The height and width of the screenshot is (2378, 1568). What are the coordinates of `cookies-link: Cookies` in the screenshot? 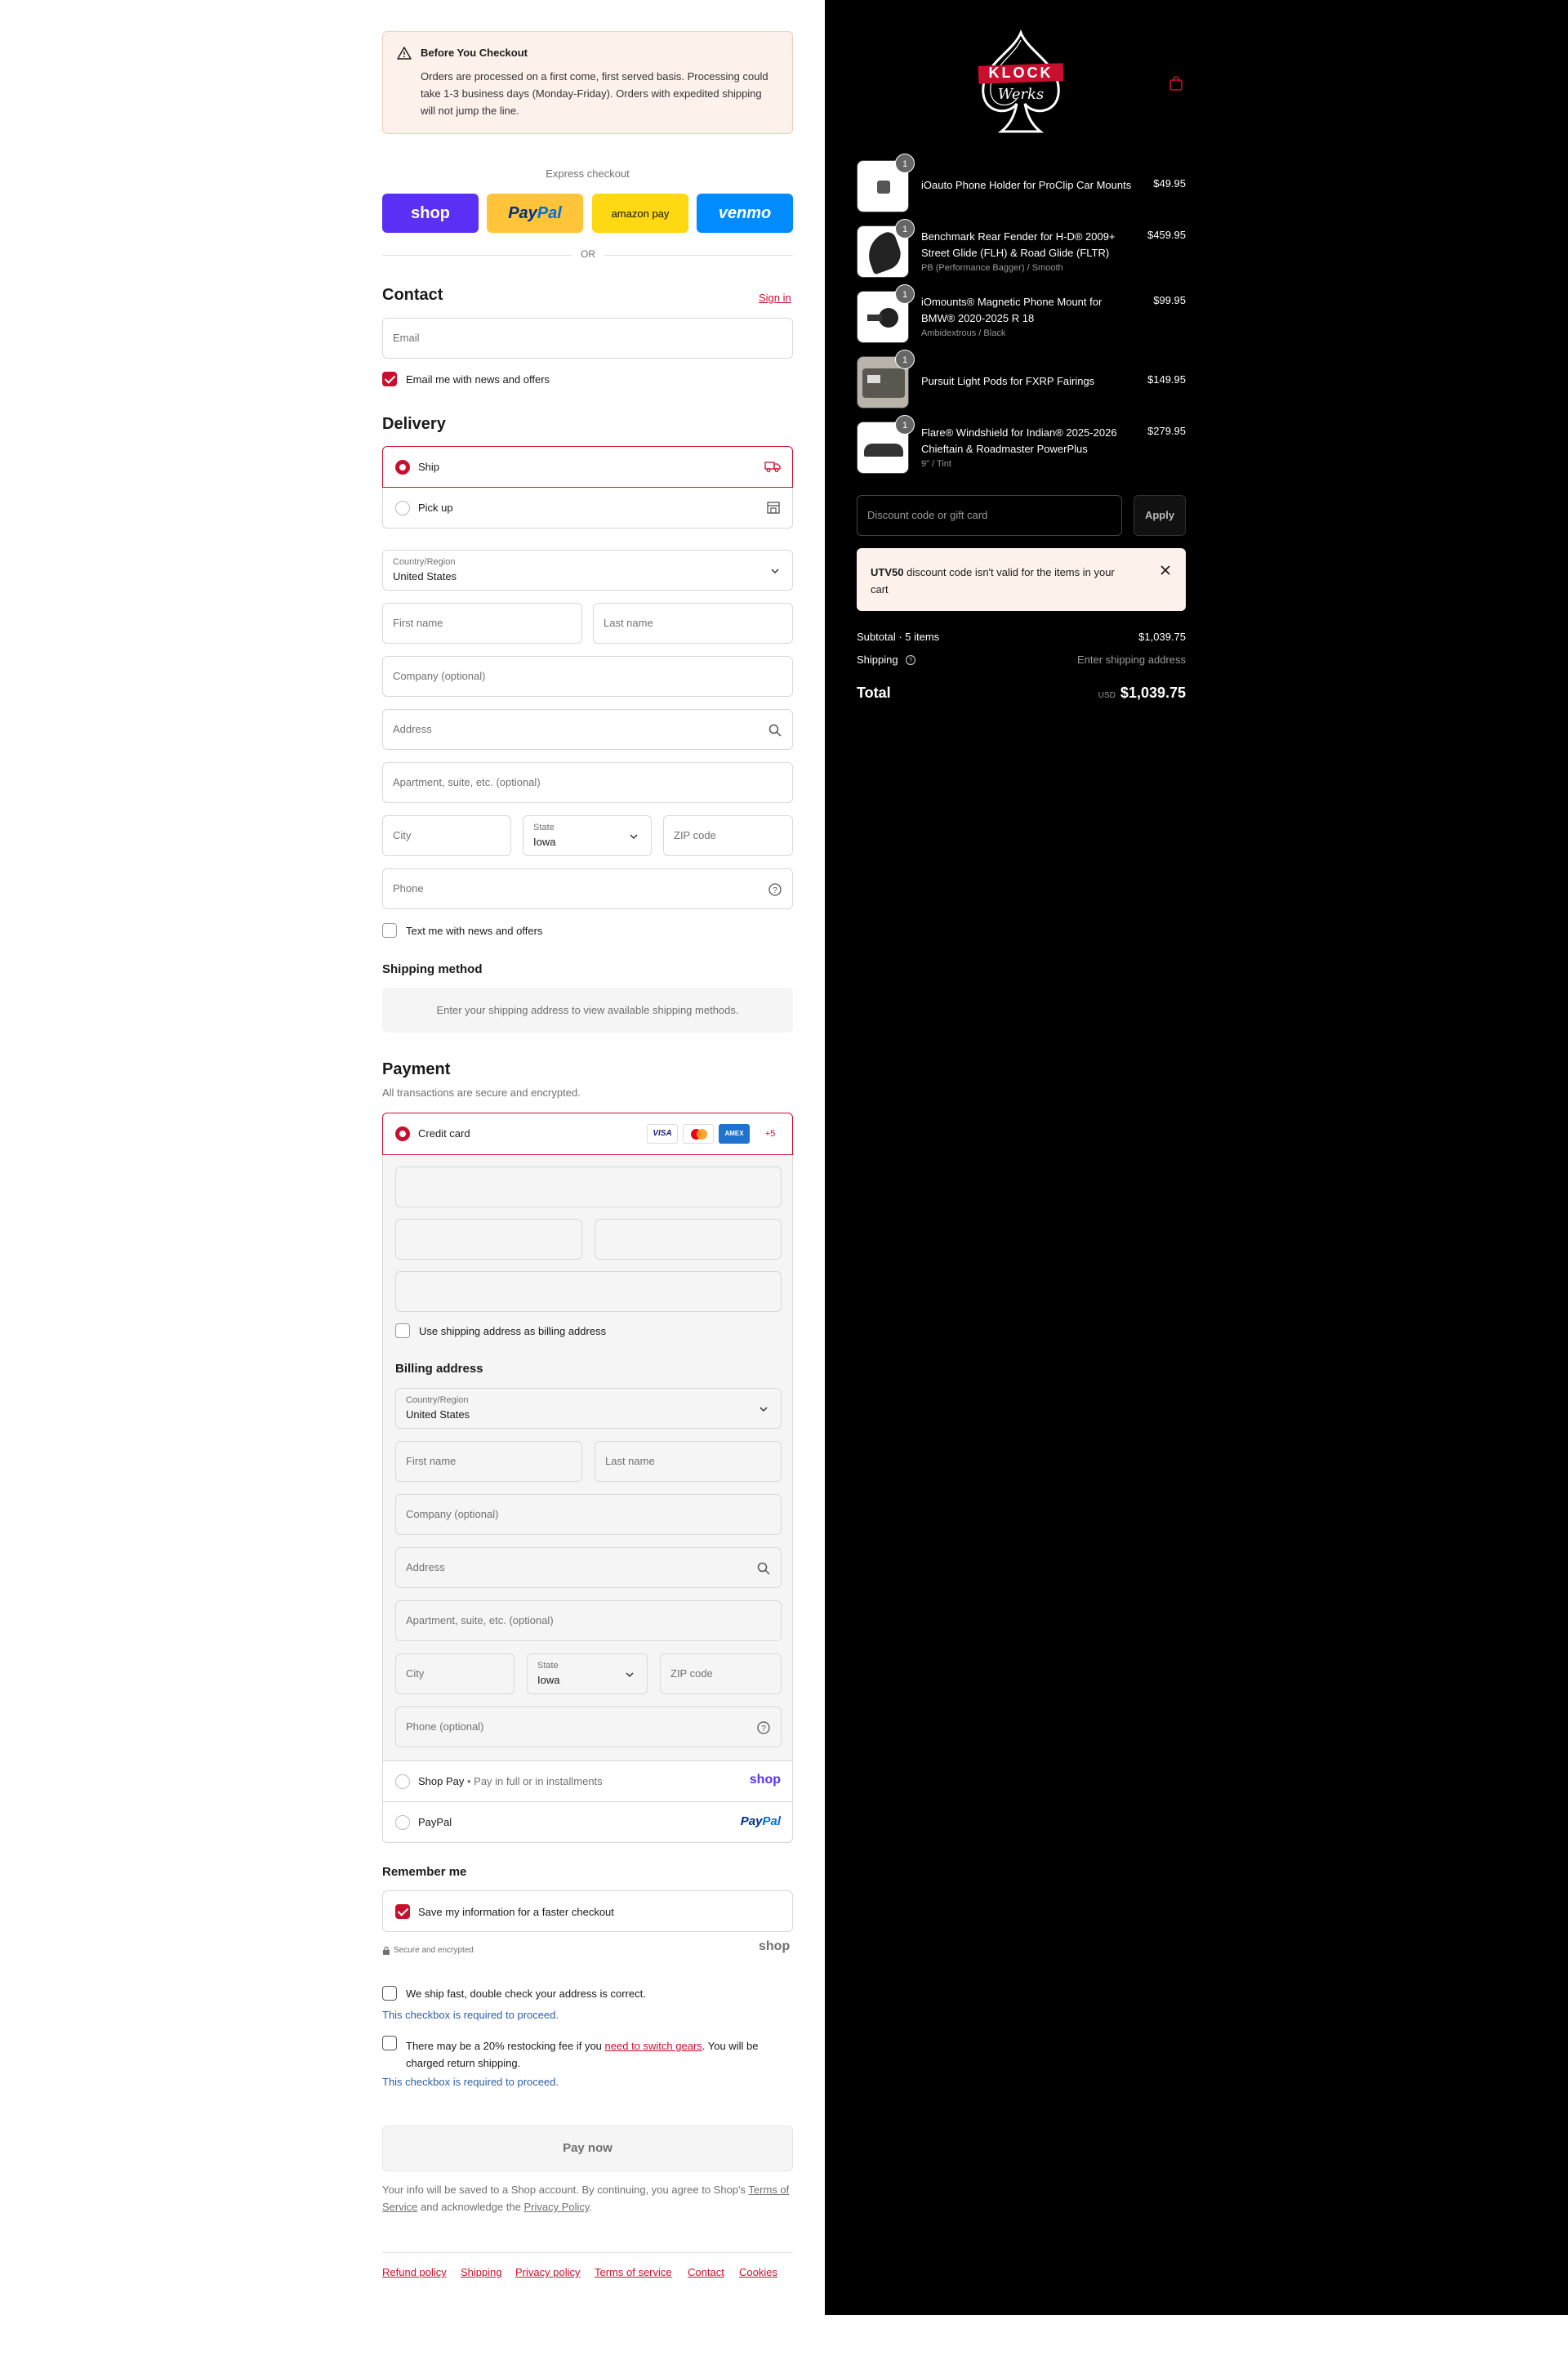 It's located at (758, 2272).